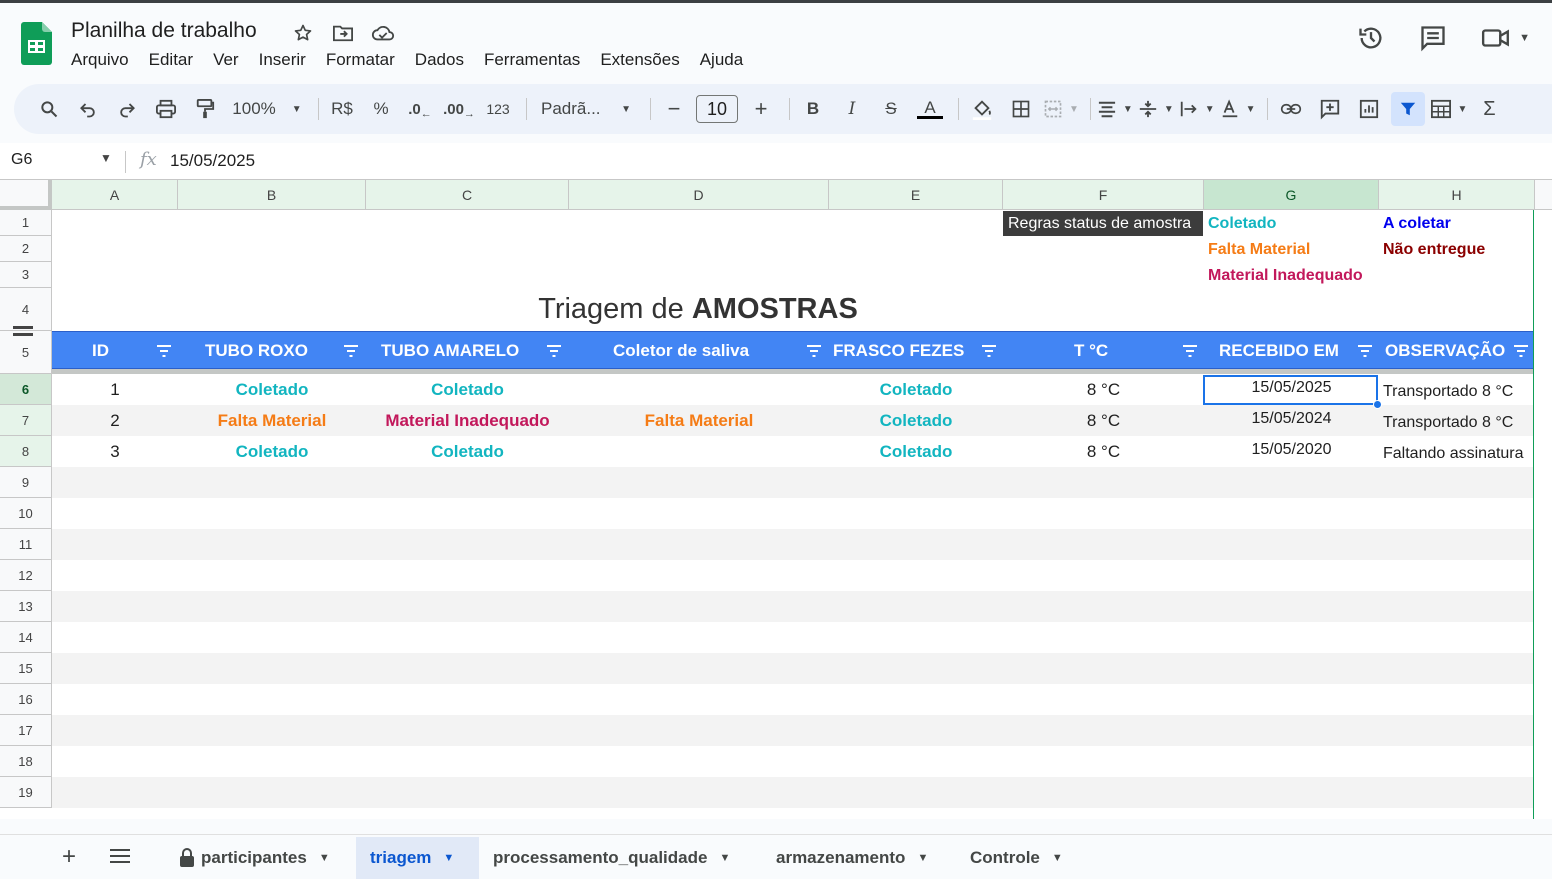  What do you see at coordinates (115, 195) in the screenshot?
I see `column-header-a: A` at bounding box center [115, 195].